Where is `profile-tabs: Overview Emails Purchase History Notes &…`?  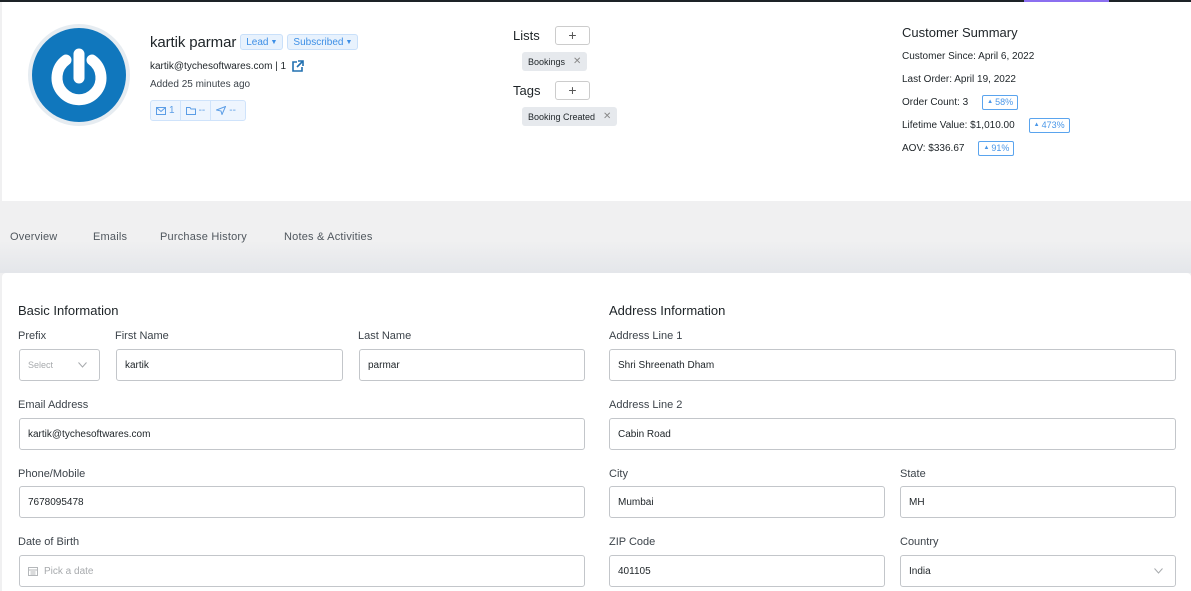
profile-tabs: Overview Emails Purchase History Notes &… is located at coordinates (595, 237).